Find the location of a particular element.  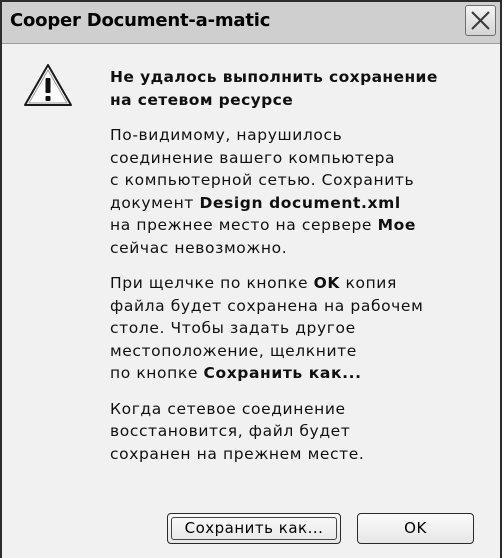

focus-ring is located at coordinates (254, 528).